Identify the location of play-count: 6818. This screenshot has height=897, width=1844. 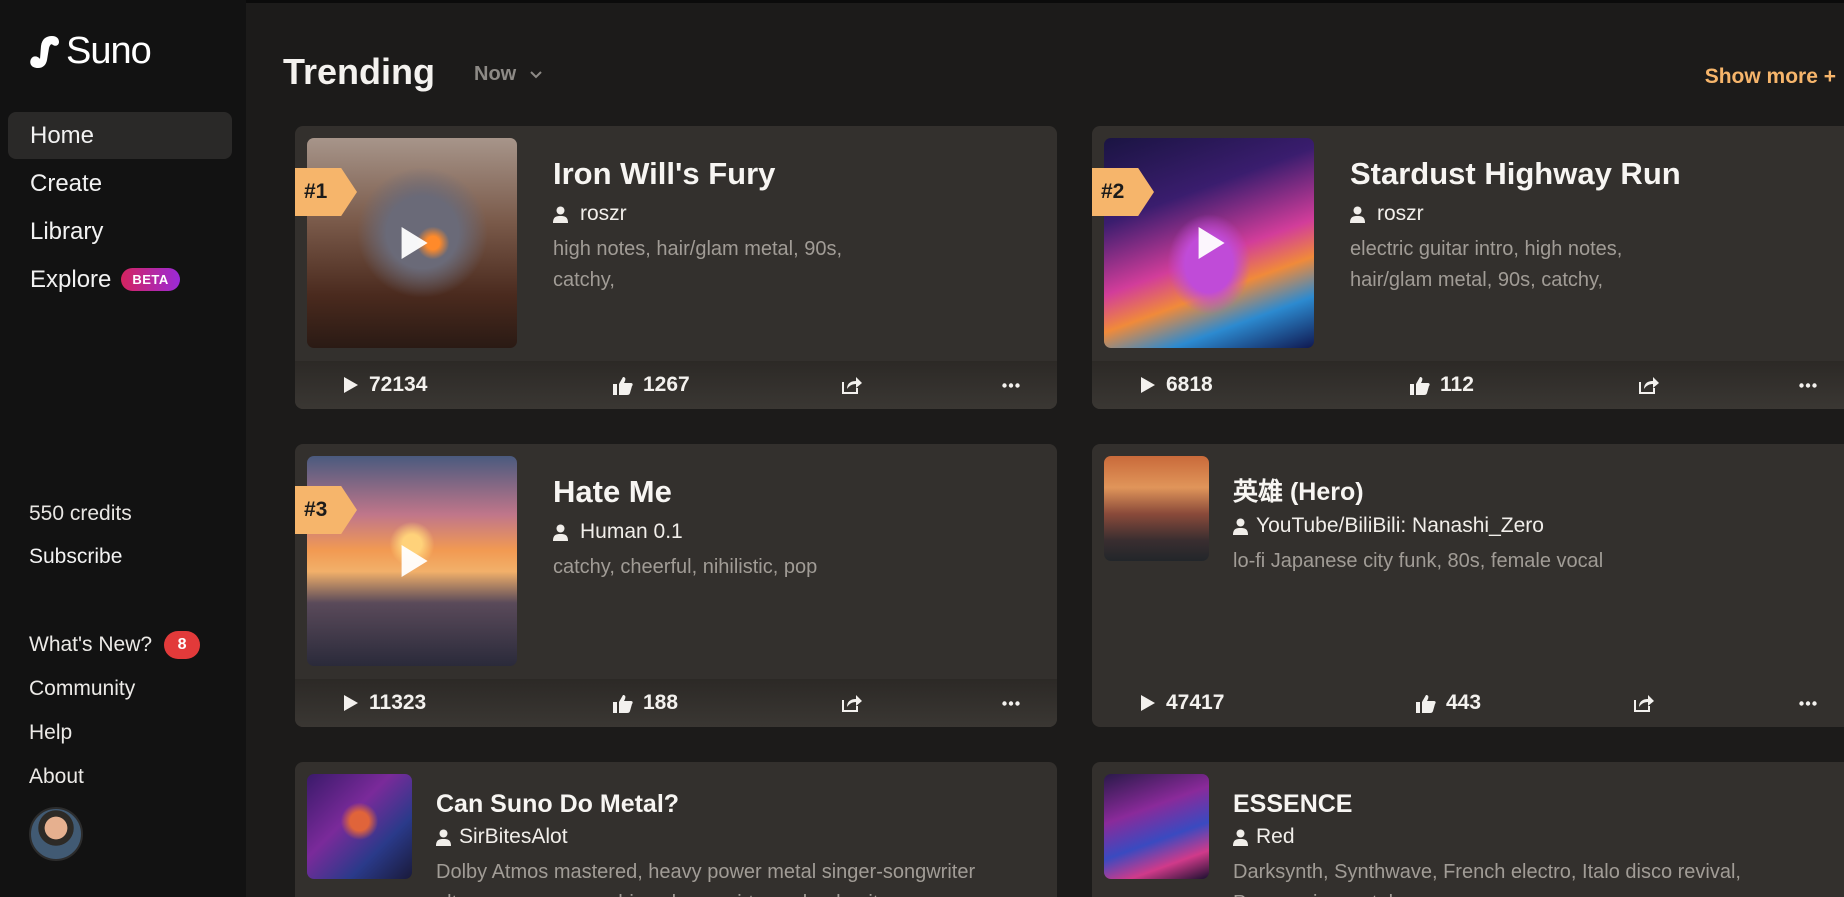
(1189, 384).